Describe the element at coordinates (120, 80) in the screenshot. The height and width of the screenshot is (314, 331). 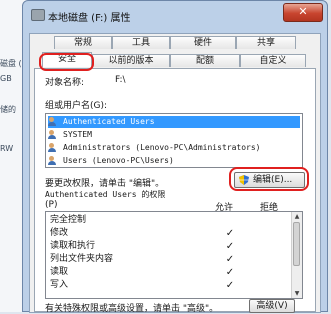
I see `object-name-value: F:\` at that location.